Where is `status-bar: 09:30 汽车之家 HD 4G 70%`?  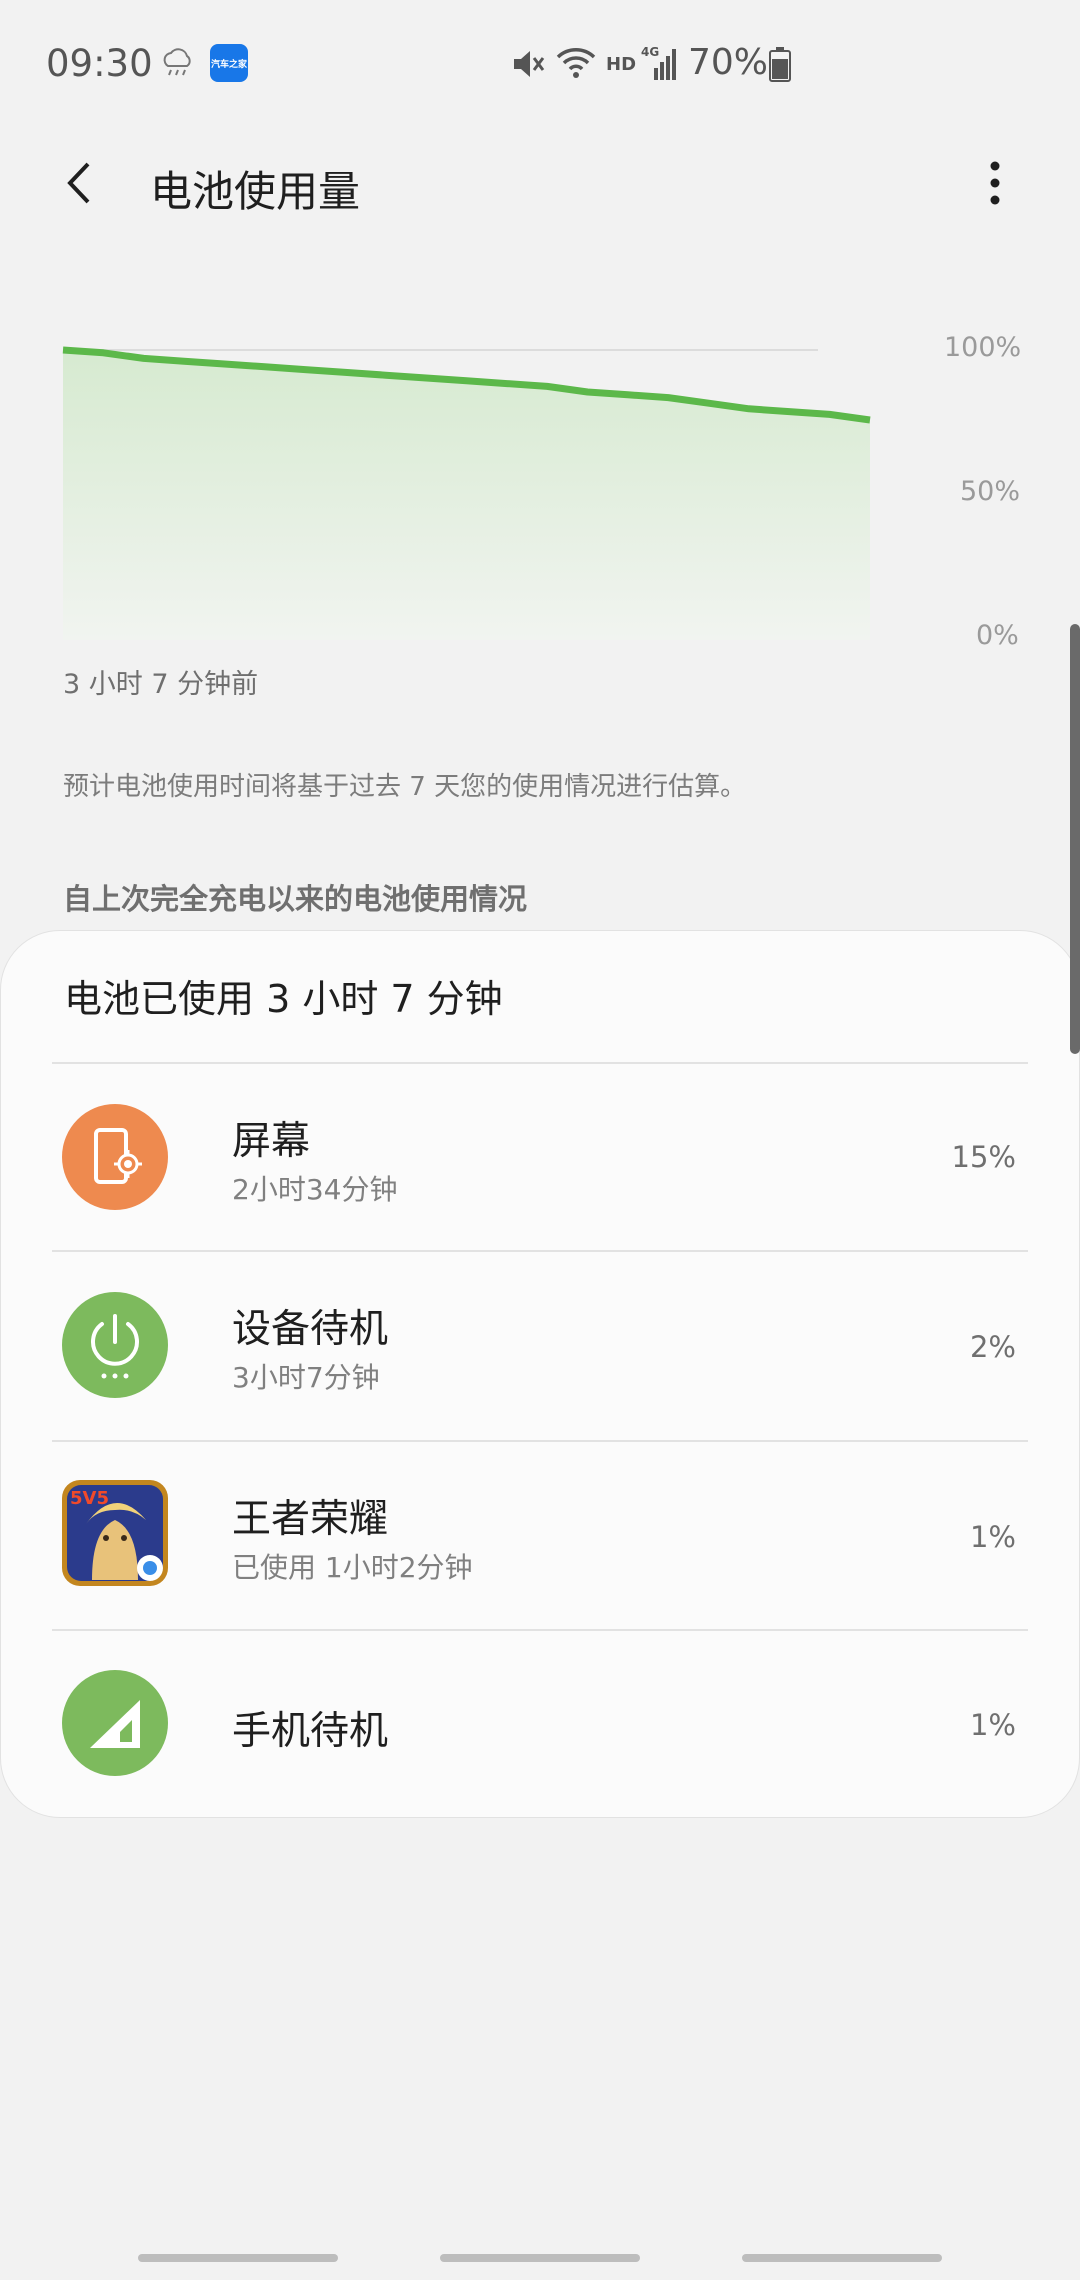
status-bar: 09:30 汽车之家 HD 4G 70% is located at coordinates (540, 65).